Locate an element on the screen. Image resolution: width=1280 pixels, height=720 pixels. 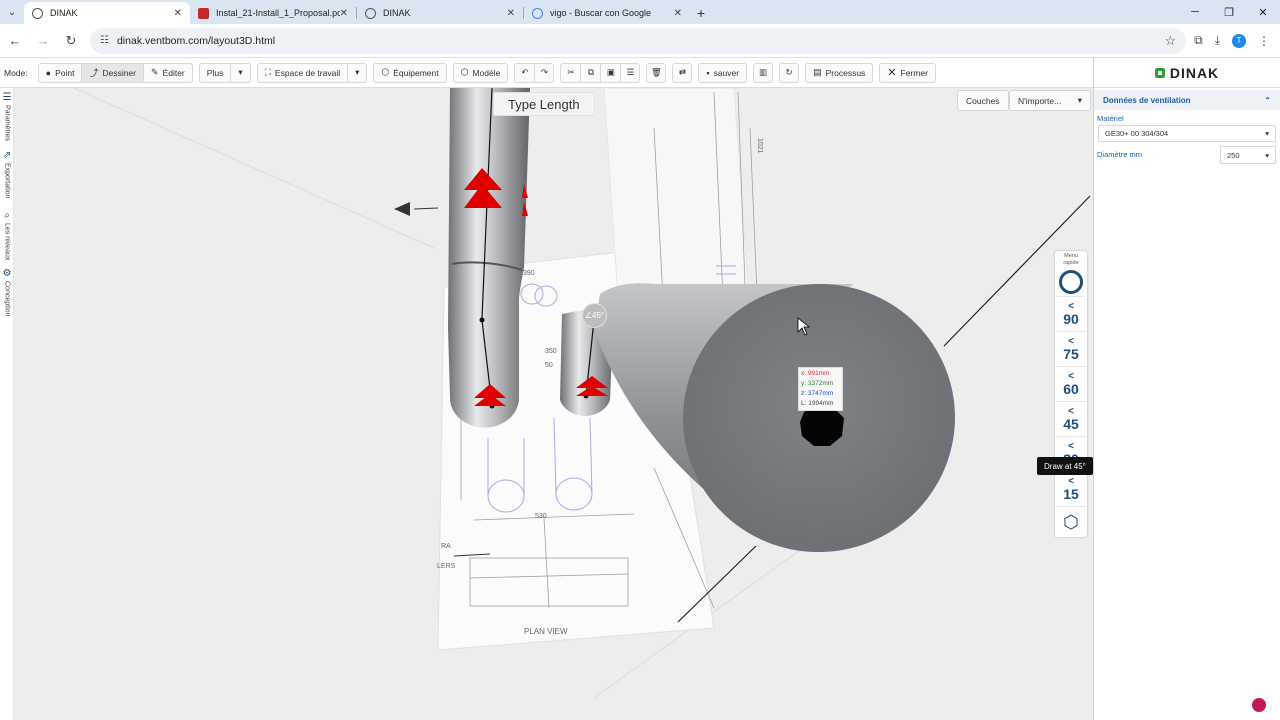
angle-60-button: <60 is located at coordinates (1071, 384).